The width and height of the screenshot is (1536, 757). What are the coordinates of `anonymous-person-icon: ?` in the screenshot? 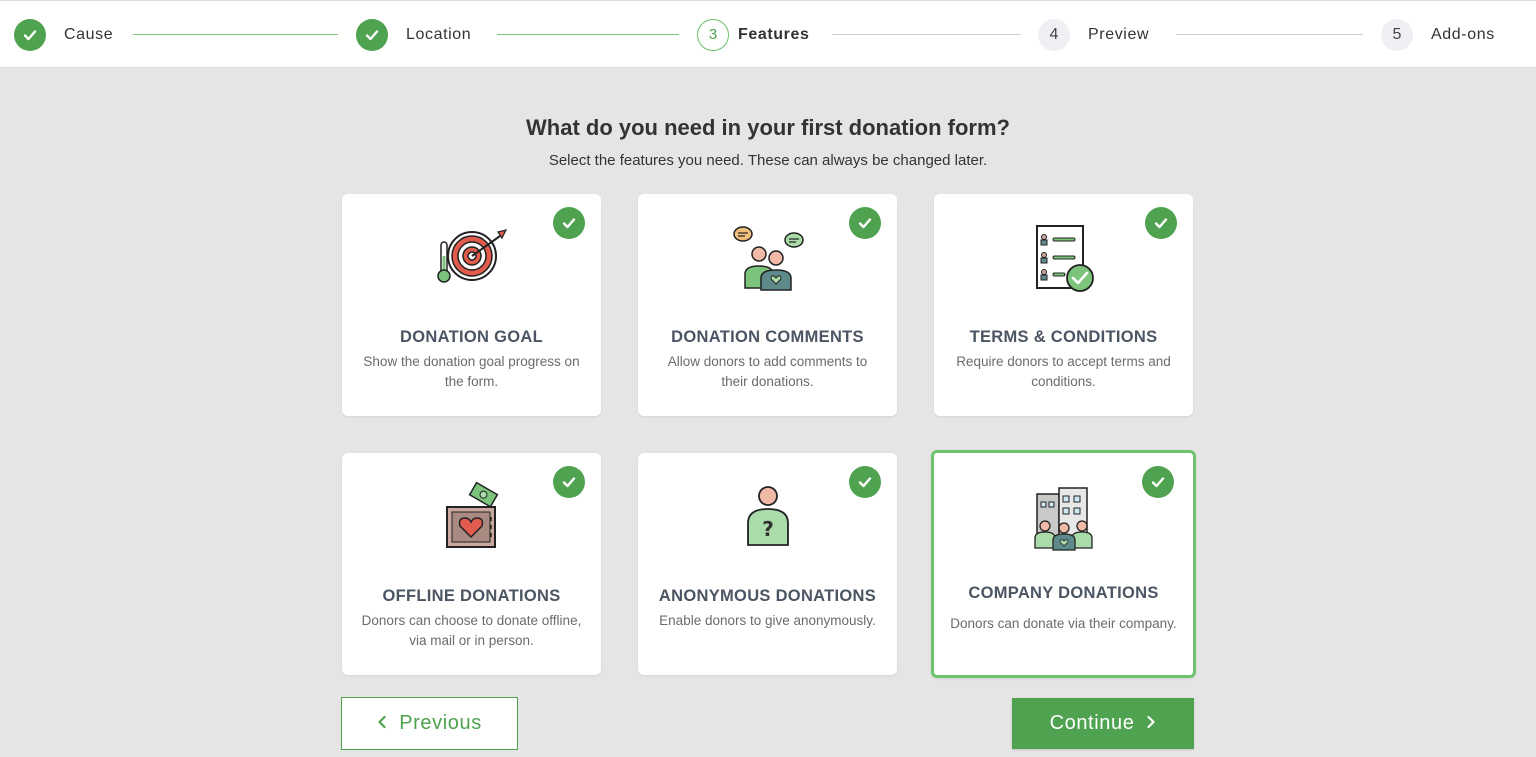 It's located at (767, 519).